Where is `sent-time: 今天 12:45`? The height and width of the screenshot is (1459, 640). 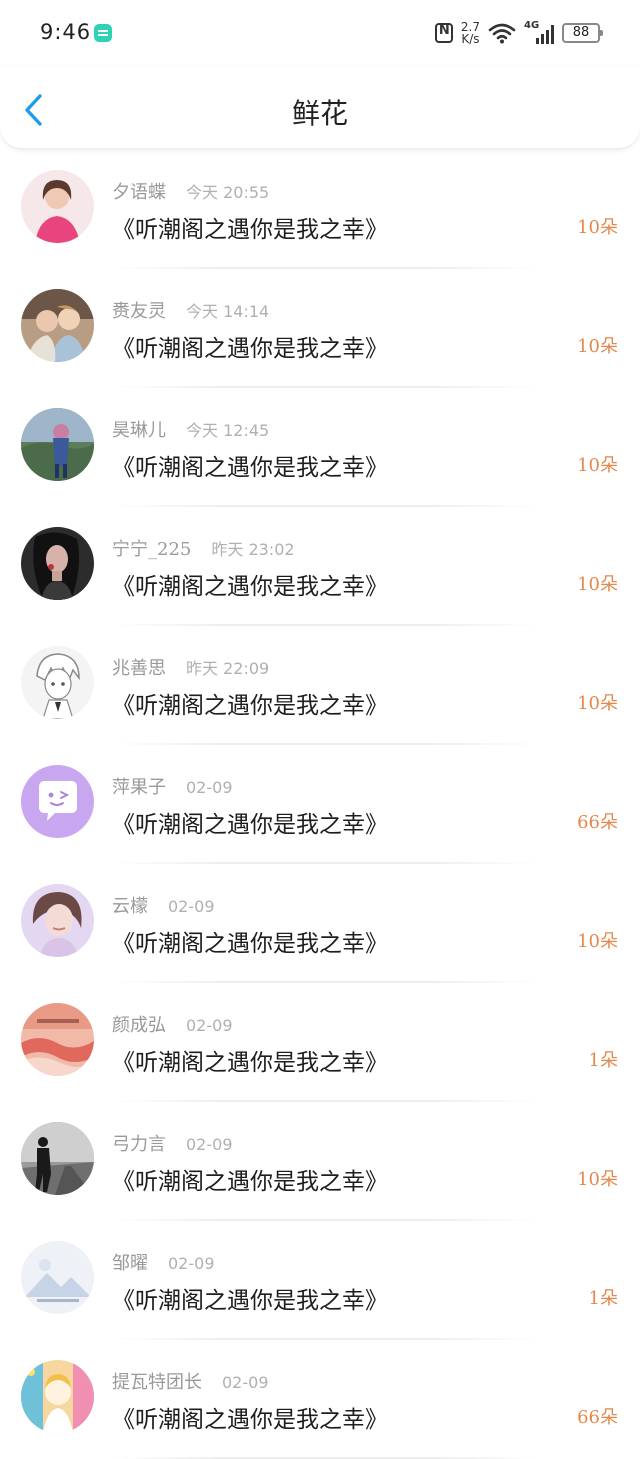
sent-time: 今天 12:45 is located at coordinates (228, 430).